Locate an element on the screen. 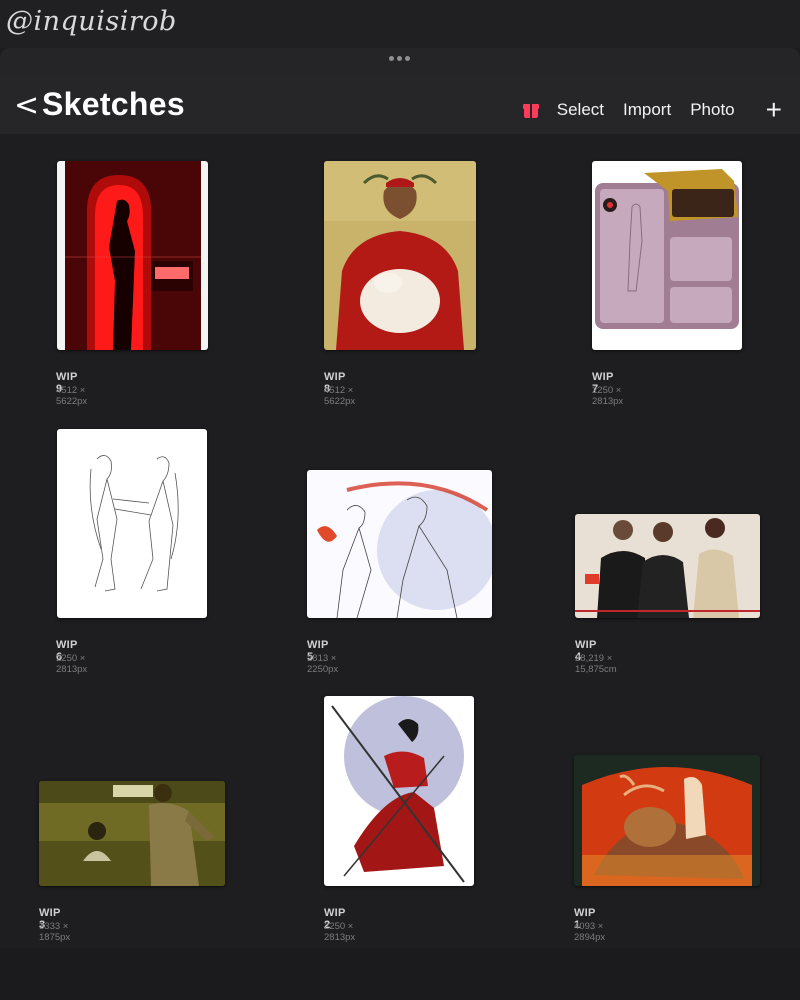  select-button: Select is located at coordinates (580, 110).